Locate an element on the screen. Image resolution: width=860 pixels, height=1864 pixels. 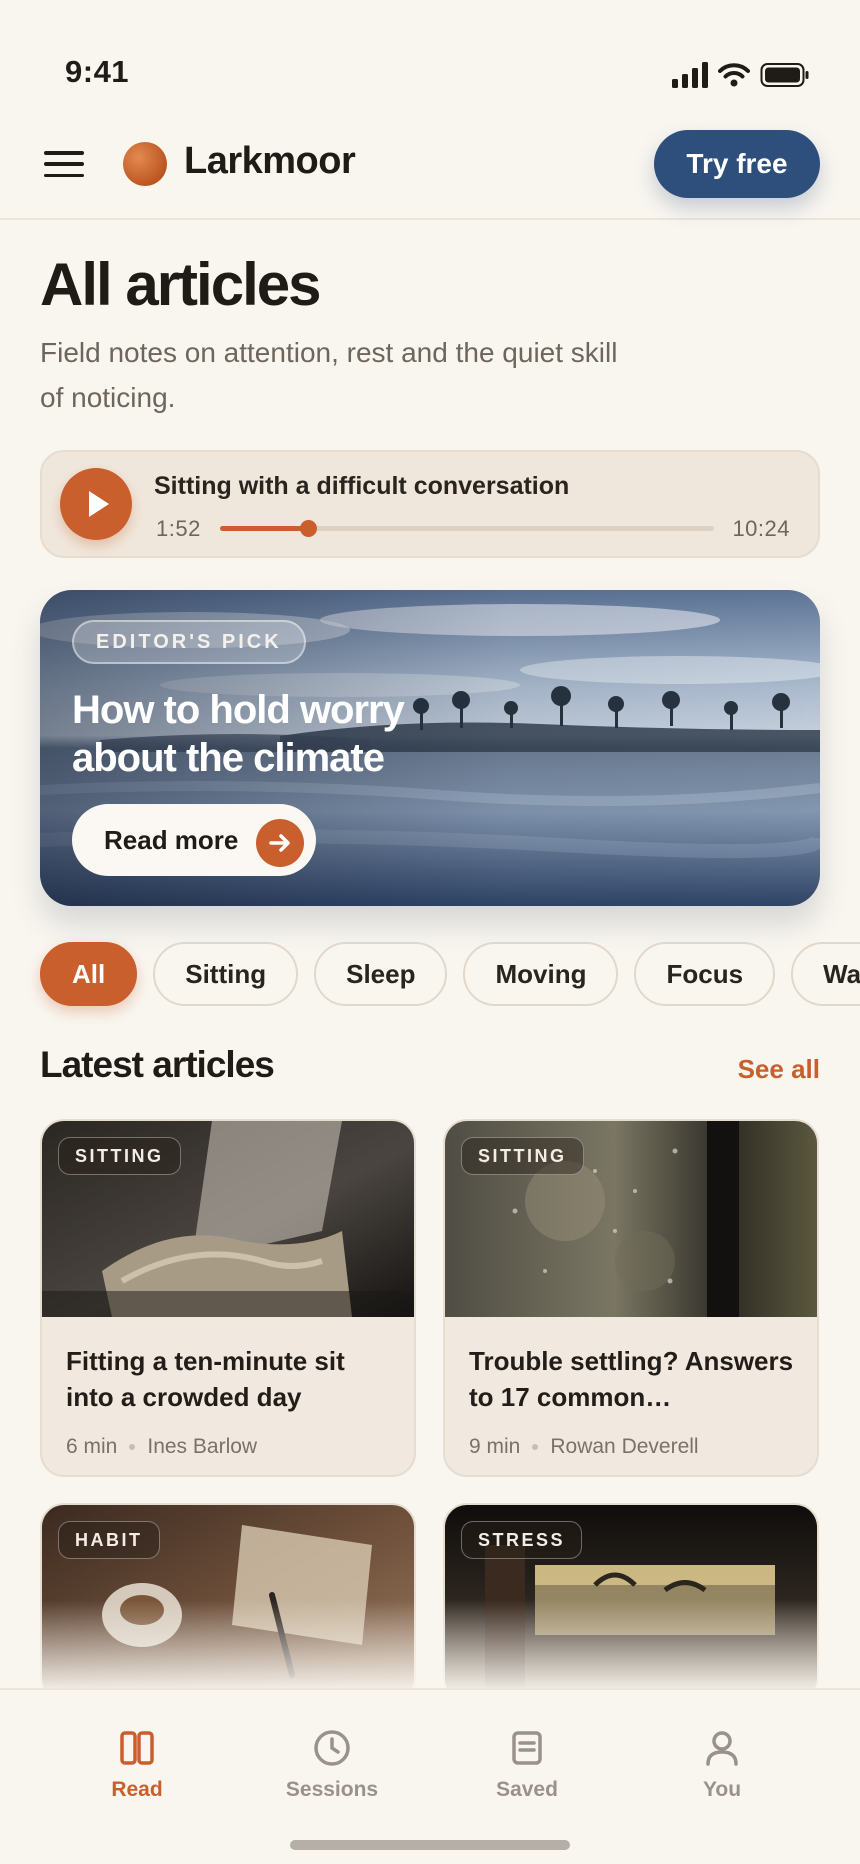
arrow-right-icon is located at coordinates (280, 843).